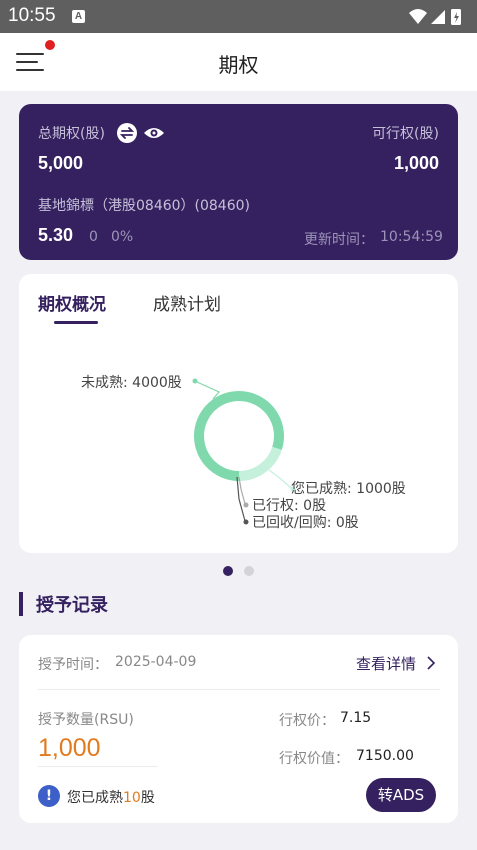 Image resolution: width=477 pixels, height=850 pixels. Describe the element at coordinates (95, 798) in the screenshot. I see `vested-note-prefix: 您已成熟` at that location.